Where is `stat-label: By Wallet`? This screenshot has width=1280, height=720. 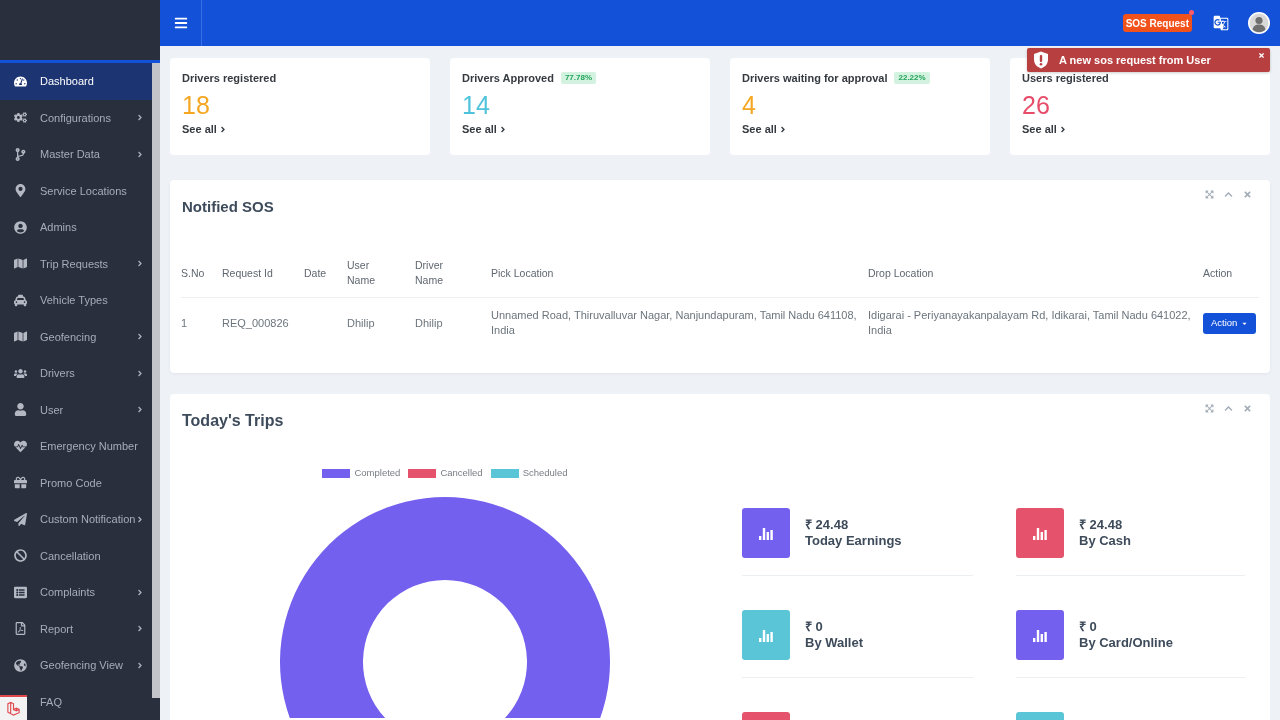 stat-label: By Wallet is located at coordinates (834, 643).